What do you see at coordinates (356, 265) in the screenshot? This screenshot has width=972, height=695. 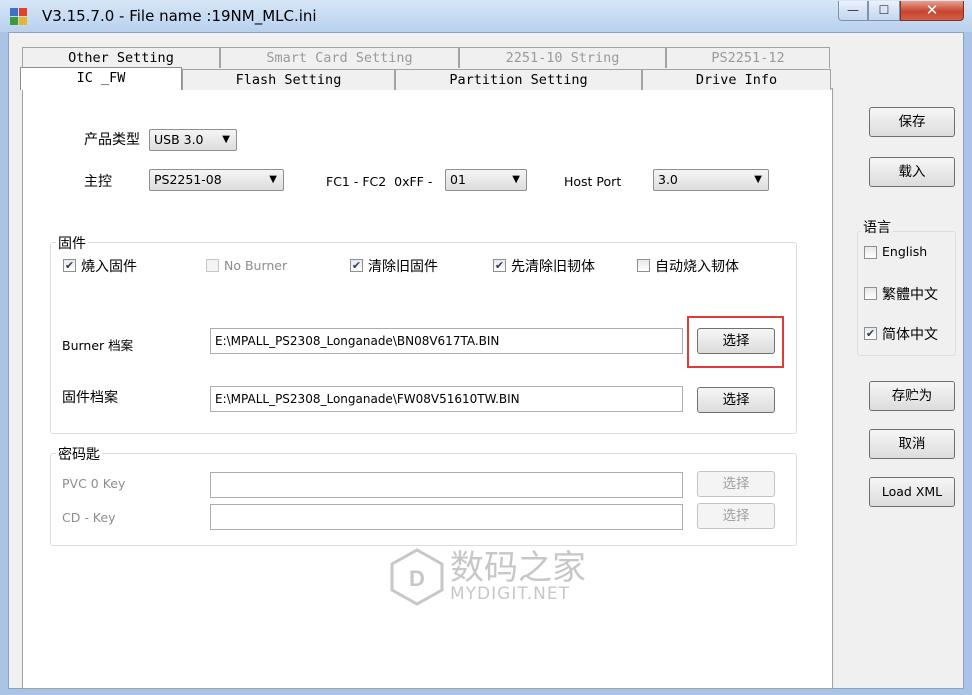 I see `clear-old-firmware-checkbox: ✔` at bounding box center [356, 265].